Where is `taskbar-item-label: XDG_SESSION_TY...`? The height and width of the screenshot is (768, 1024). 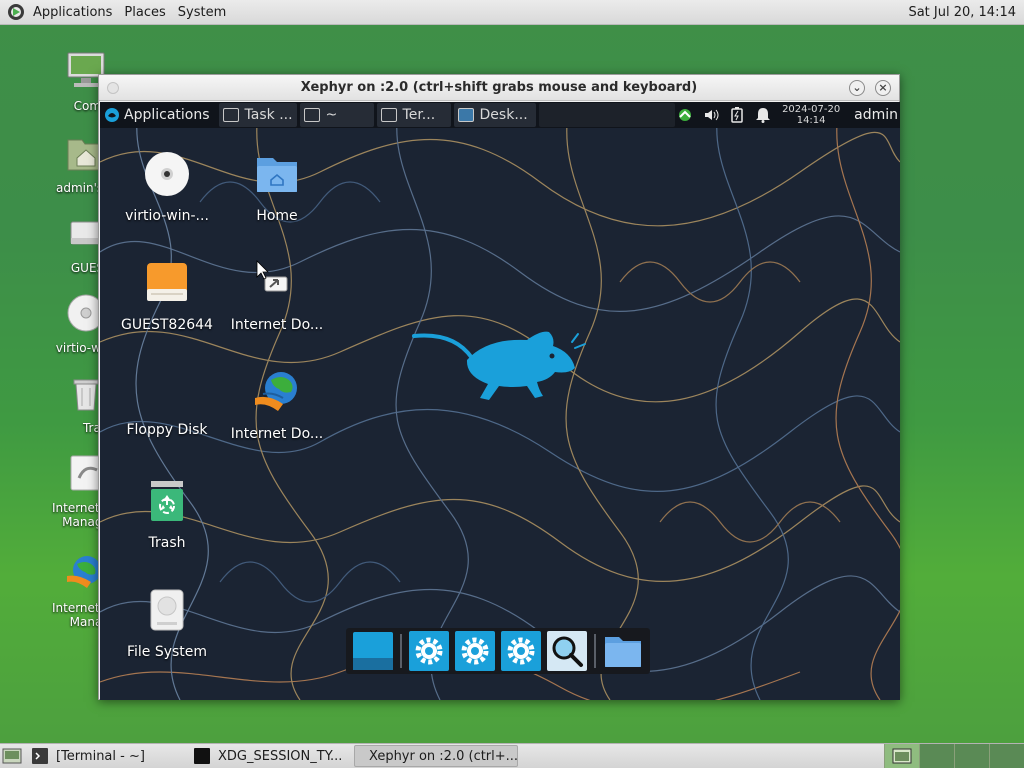 taskbar-item-label: XDG_SESSION_TY... is located at coordinates (280, 756).